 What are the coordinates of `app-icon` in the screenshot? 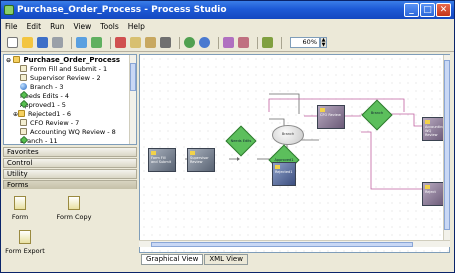 It's located at (9, 10).